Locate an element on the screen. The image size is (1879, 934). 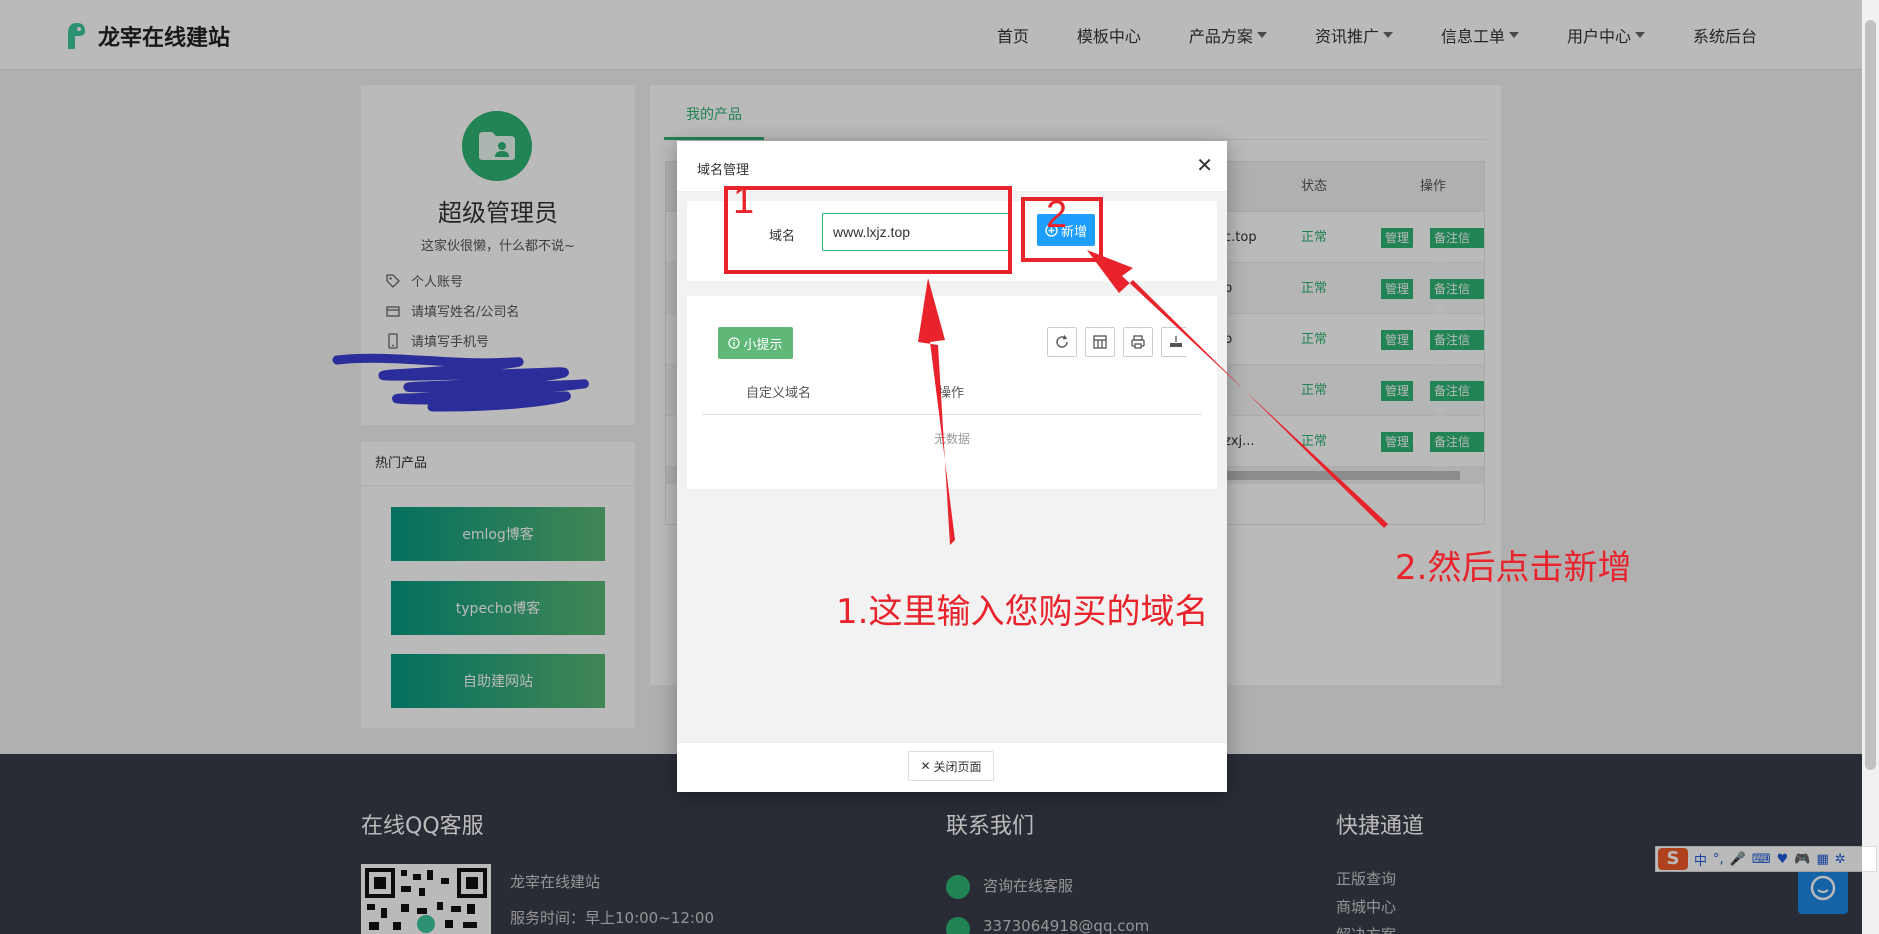
annotation-text-1: 1.这里输入您购买的域名 is located at coordinates (1022, 612).